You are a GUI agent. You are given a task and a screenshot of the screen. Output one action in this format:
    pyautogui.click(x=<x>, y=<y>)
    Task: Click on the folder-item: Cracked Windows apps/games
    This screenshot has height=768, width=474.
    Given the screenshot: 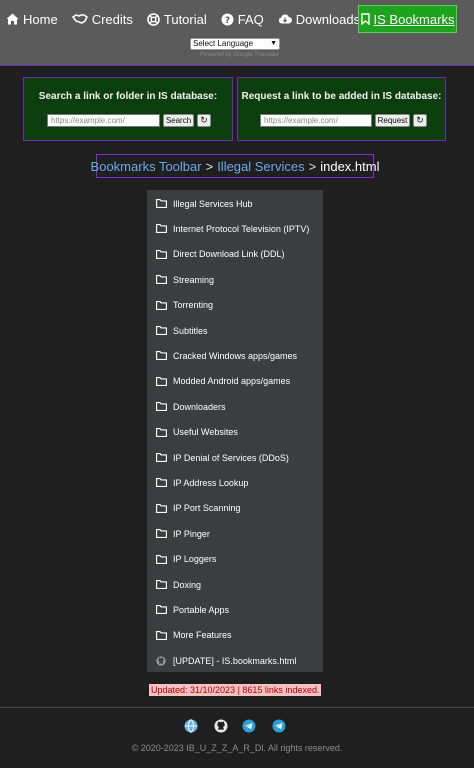 What is the action you would take?
    pyautogui.click(x=235, y=355)
    